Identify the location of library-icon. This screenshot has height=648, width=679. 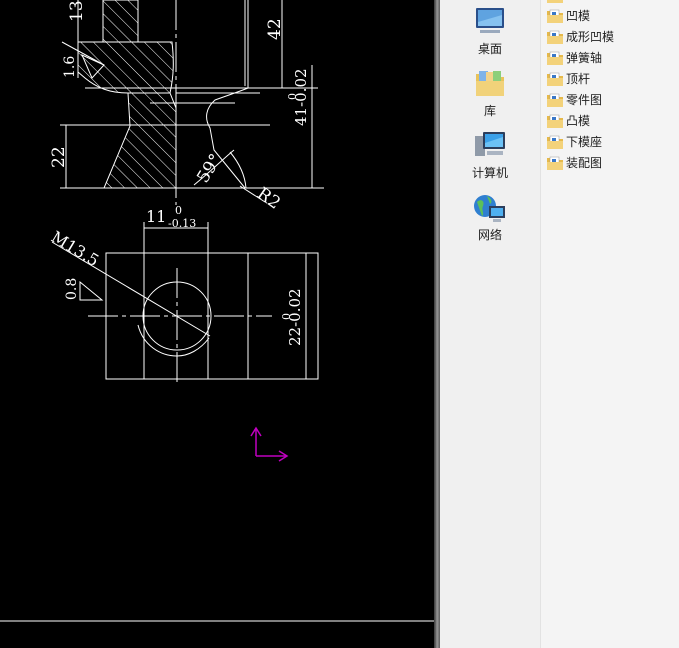
(490, 83).